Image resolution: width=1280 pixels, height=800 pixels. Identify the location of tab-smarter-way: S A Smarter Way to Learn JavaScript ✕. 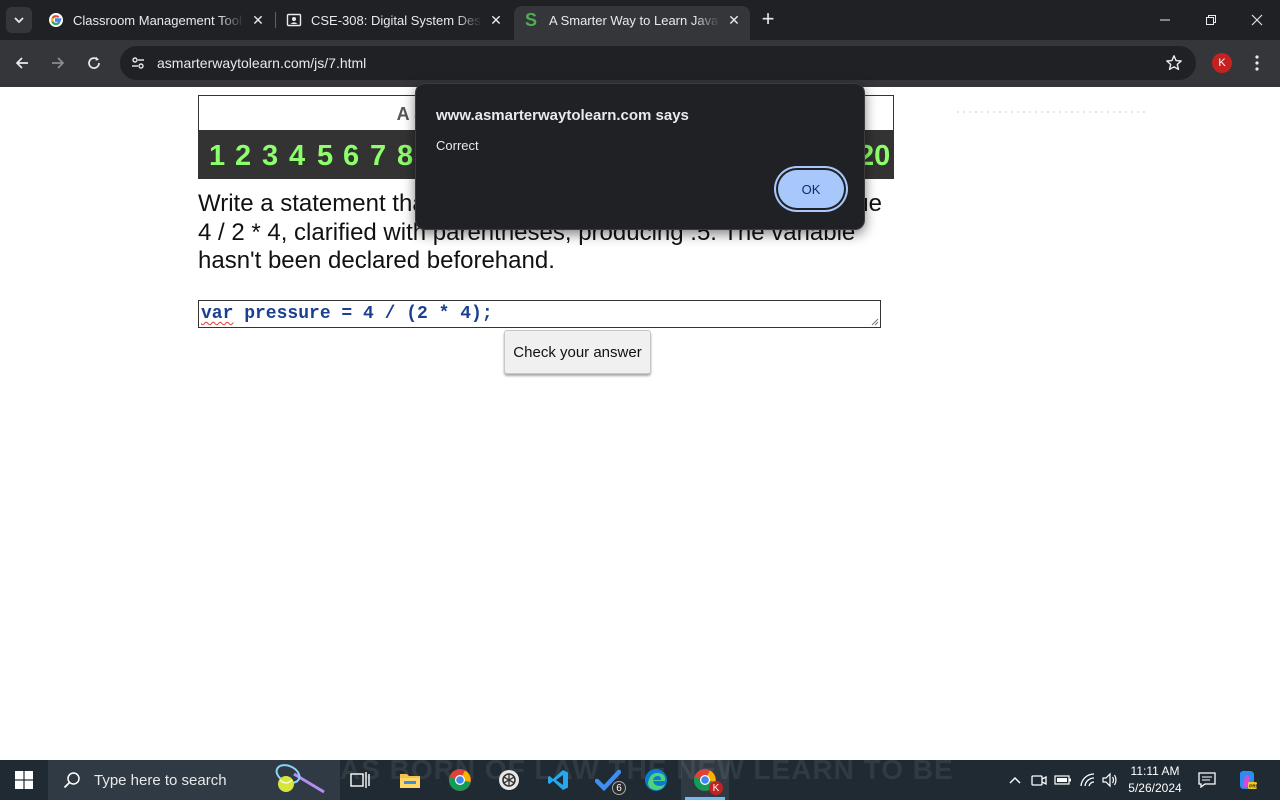
(632, 23).